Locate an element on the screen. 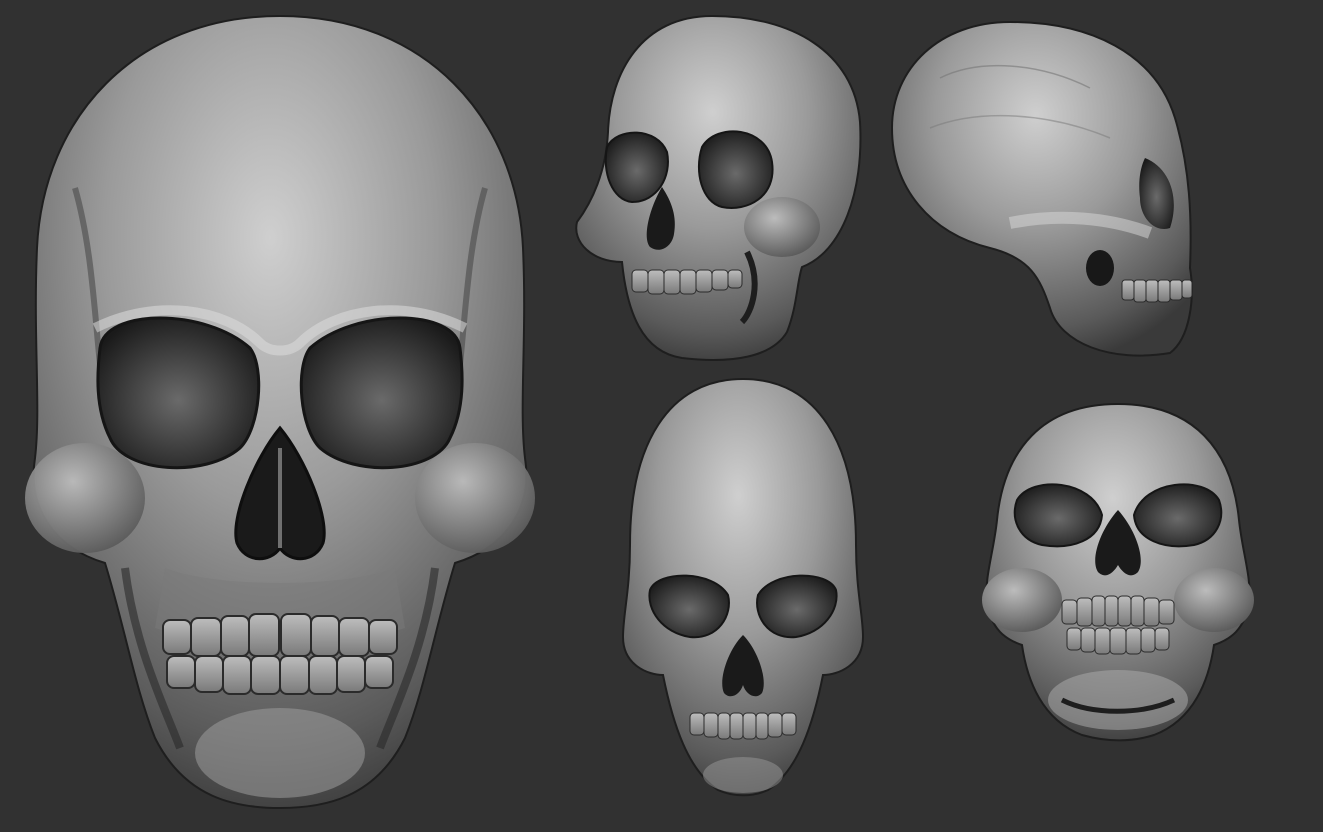  skull-front-below-render is located at coordinates (1118, 572).